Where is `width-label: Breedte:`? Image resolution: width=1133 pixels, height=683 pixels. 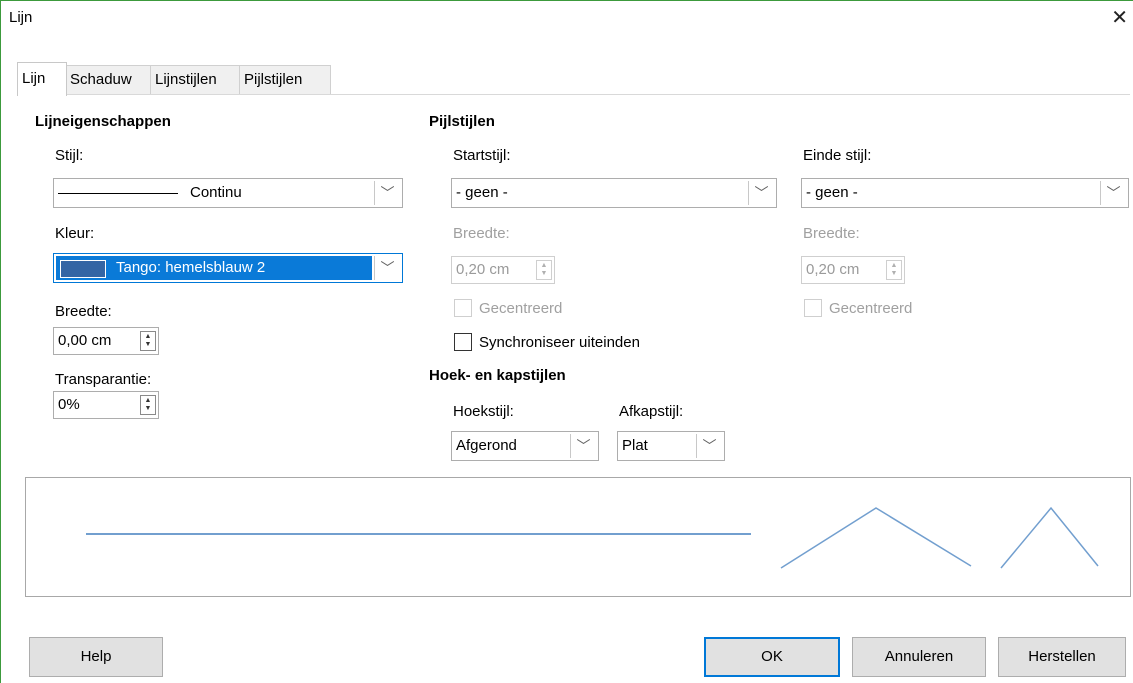 width-label: Breedte: is located at coordinates (83, 311).